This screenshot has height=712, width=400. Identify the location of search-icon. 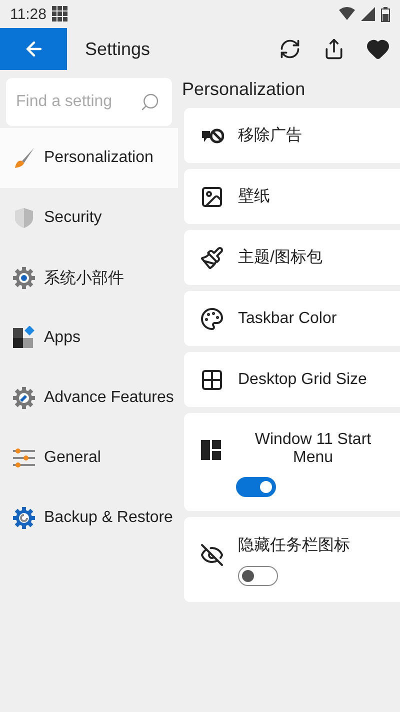
(150, 102).